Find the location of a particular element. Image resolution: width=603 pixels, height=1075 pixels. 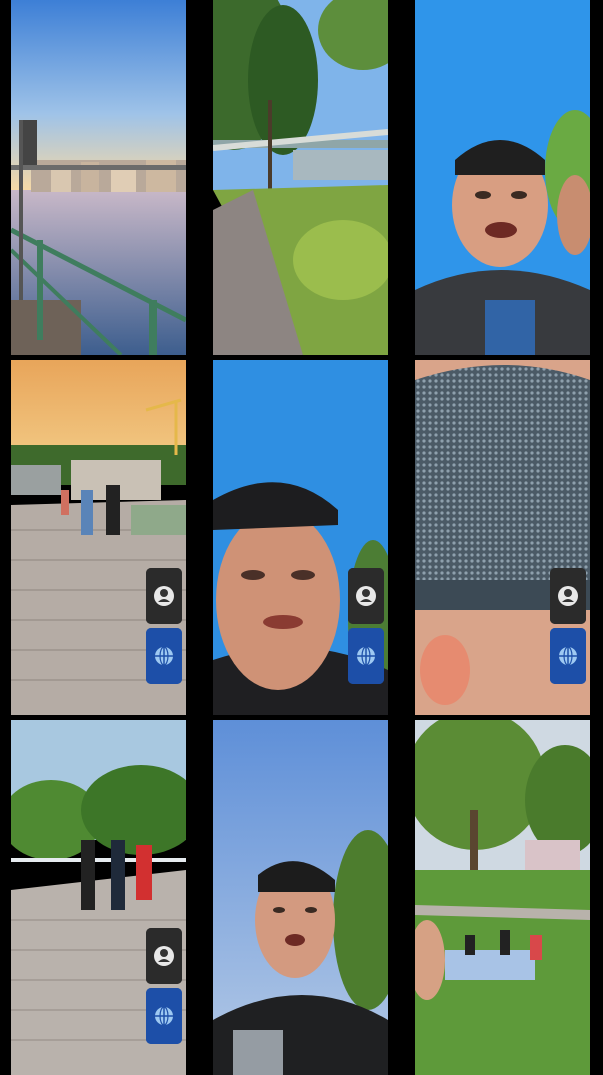

tile-bridge-walkers is located at coordinates (98, 897).